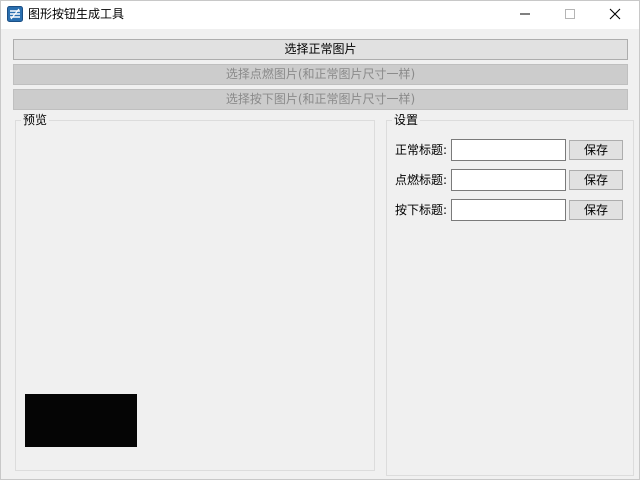 This screenshot has height=480, width=640. I want to click on minimize-button, so click(525, 15).